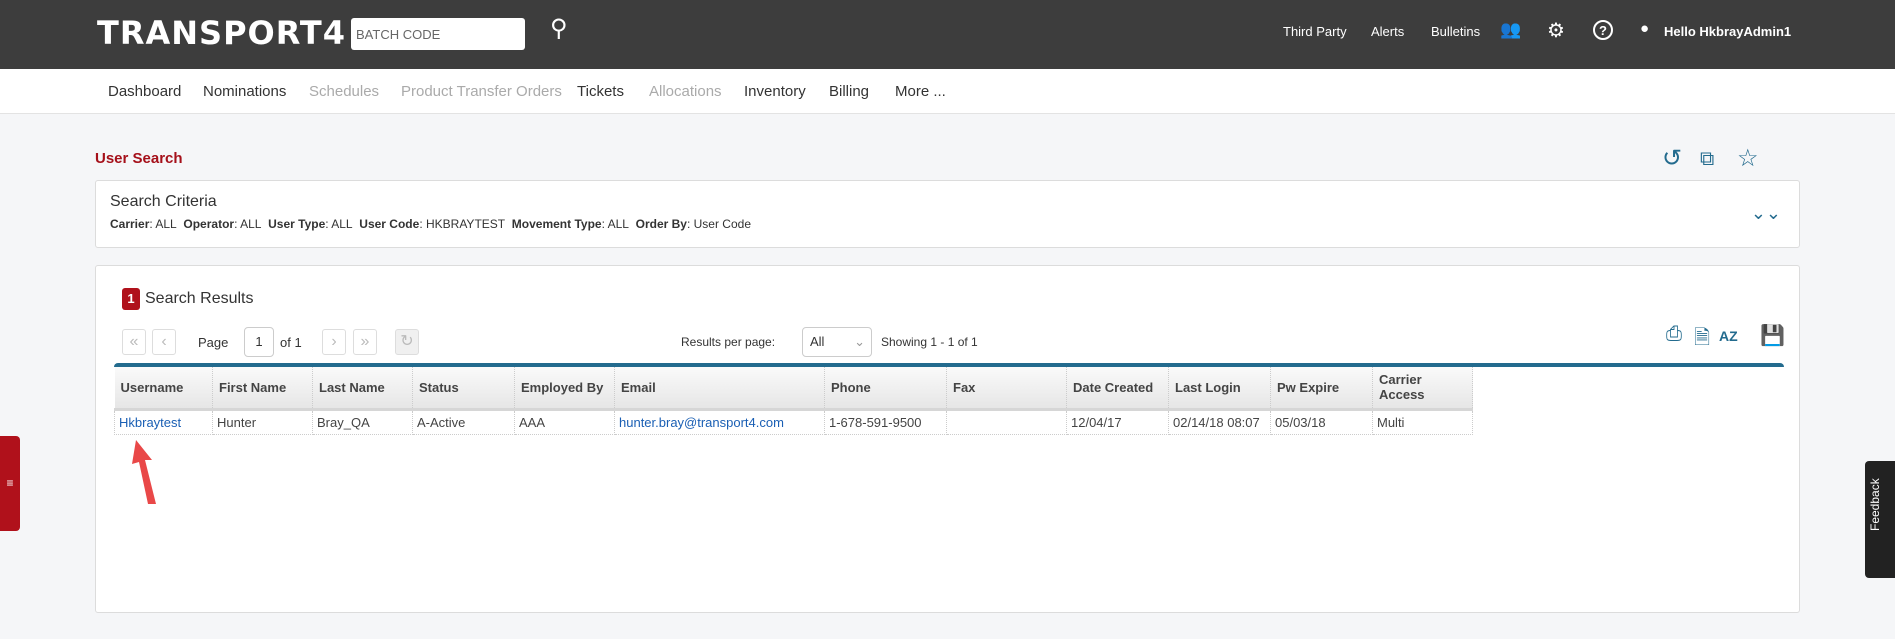 This screenshot has width=1895, height=639. I want to click on results-per-page-select: All ⌄, so click(837, 342).